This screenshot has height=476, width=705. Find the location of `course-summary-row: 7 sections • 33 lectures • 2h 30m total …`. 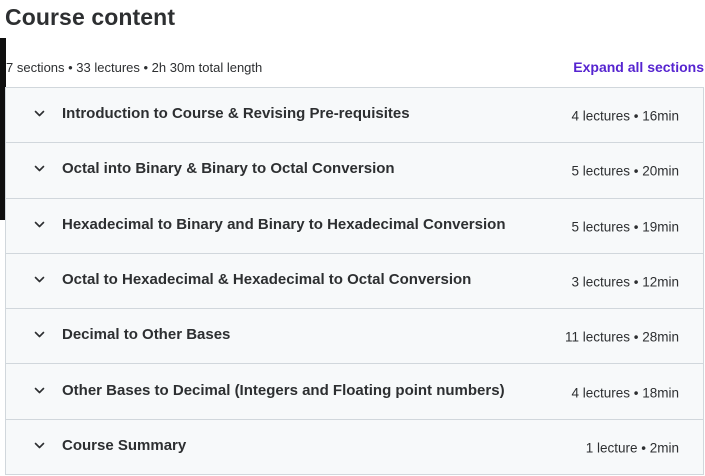

course-summary-row: 7 sections • 33 lectures • 2h 30m total … is located at coordinates (355, 68).